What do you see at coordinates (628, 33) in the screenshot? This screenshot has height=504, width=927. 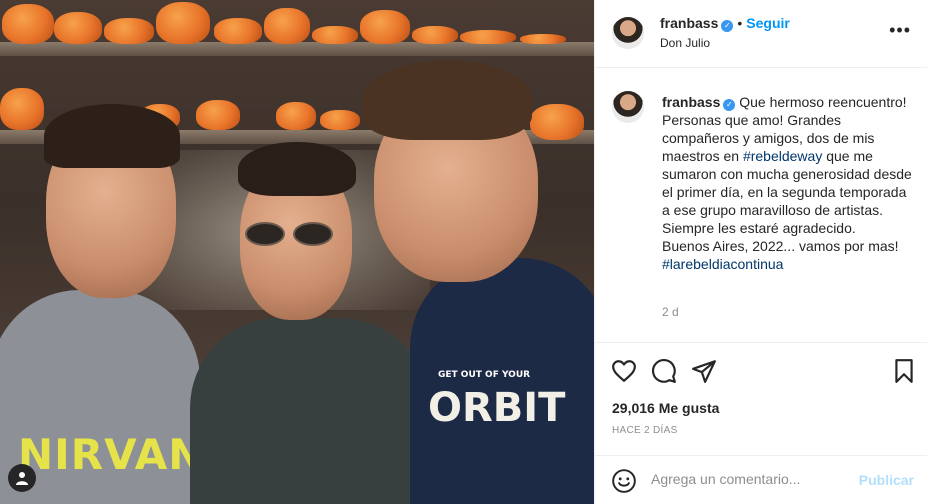 I see `avatar` at bounding box center [628, 33].